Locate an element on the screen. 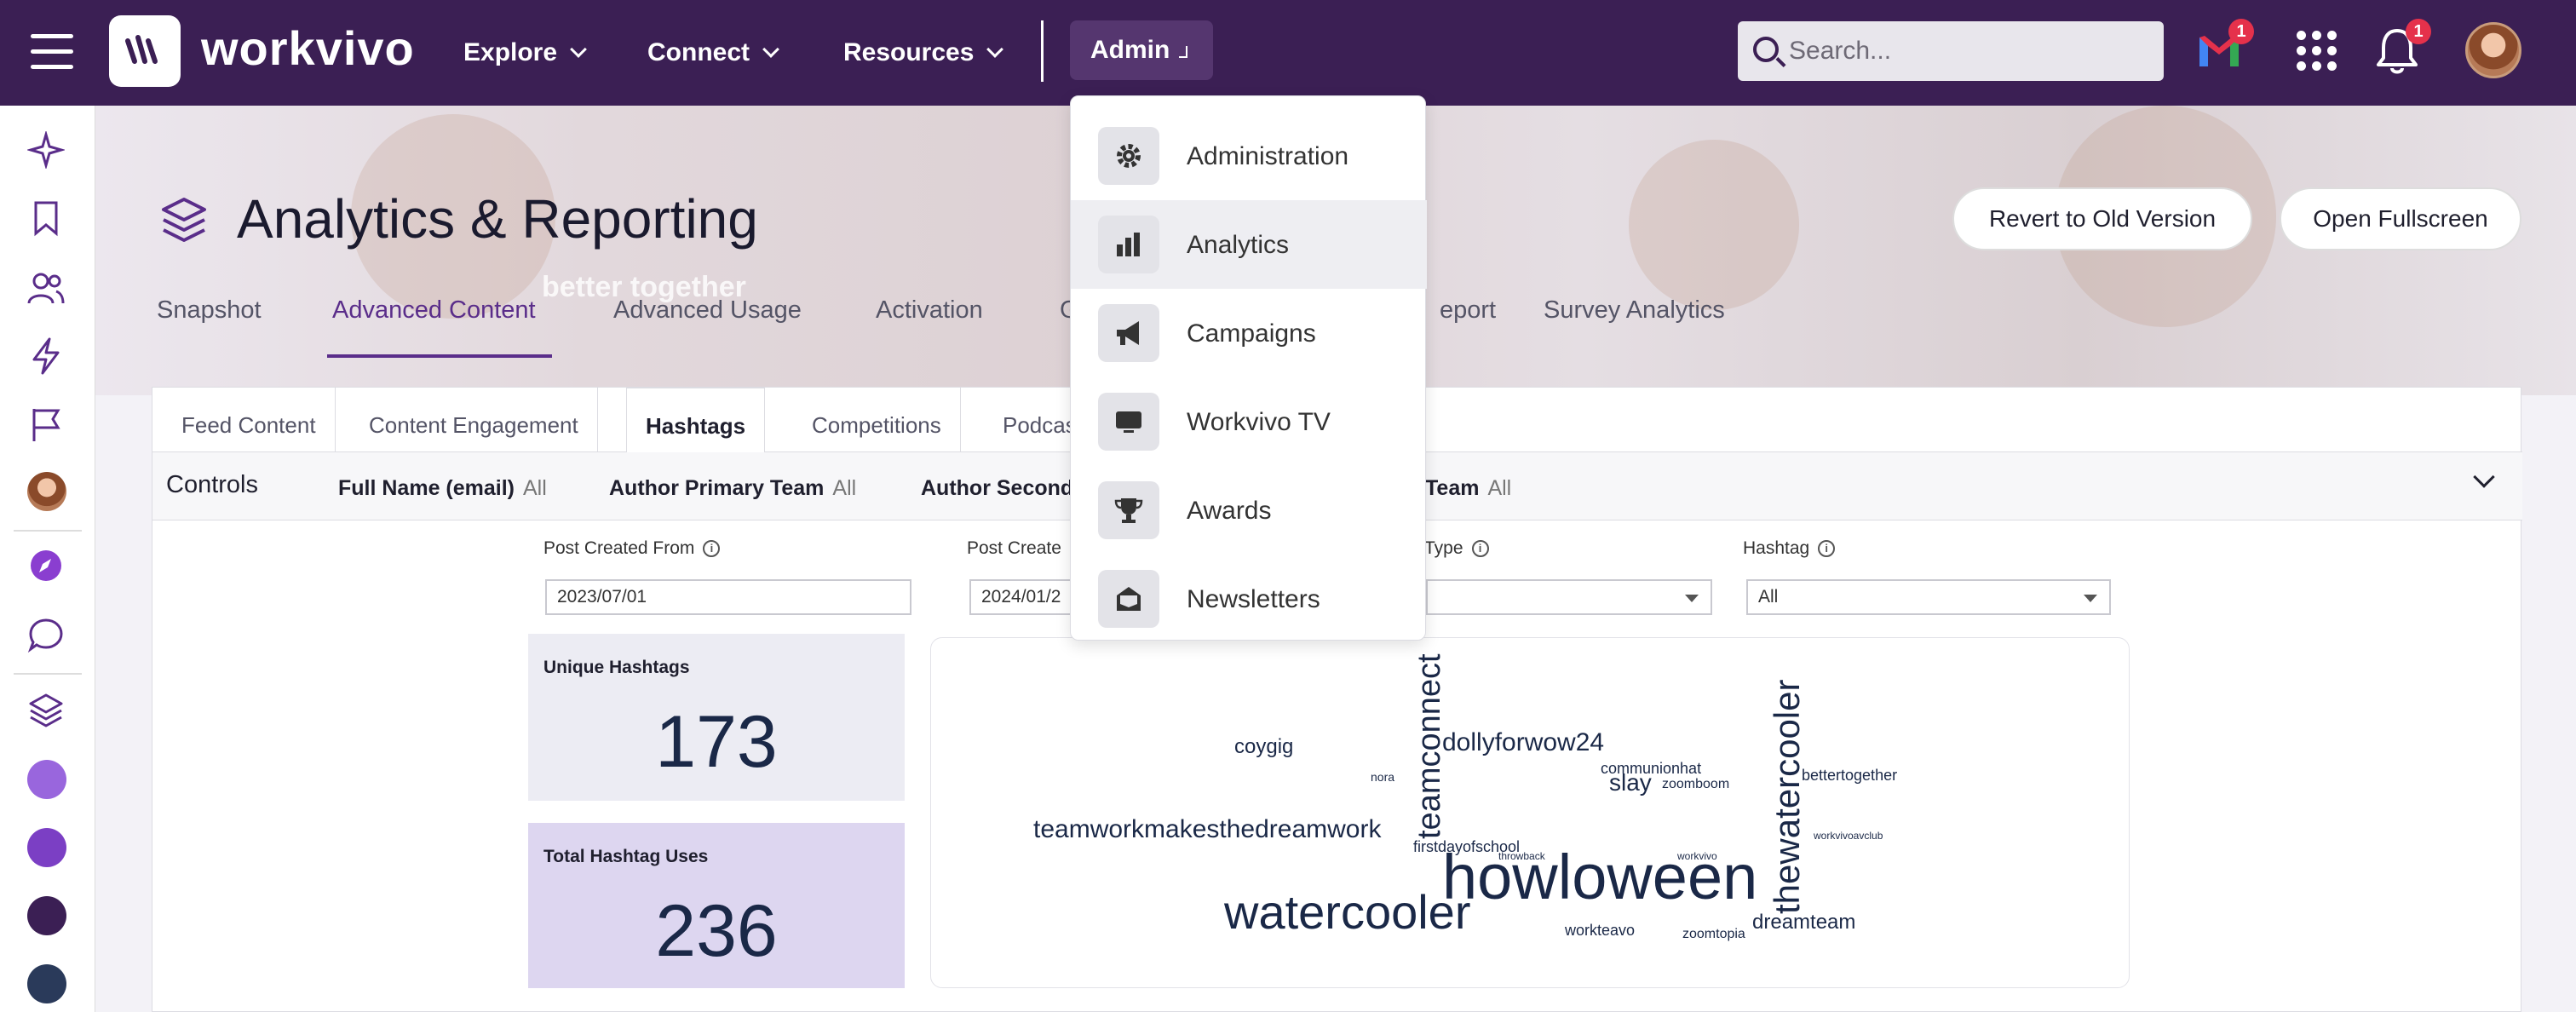 The image size is (2576, 1012). cloud-word: workvivoavclub is located at coordinates (1849, 836).